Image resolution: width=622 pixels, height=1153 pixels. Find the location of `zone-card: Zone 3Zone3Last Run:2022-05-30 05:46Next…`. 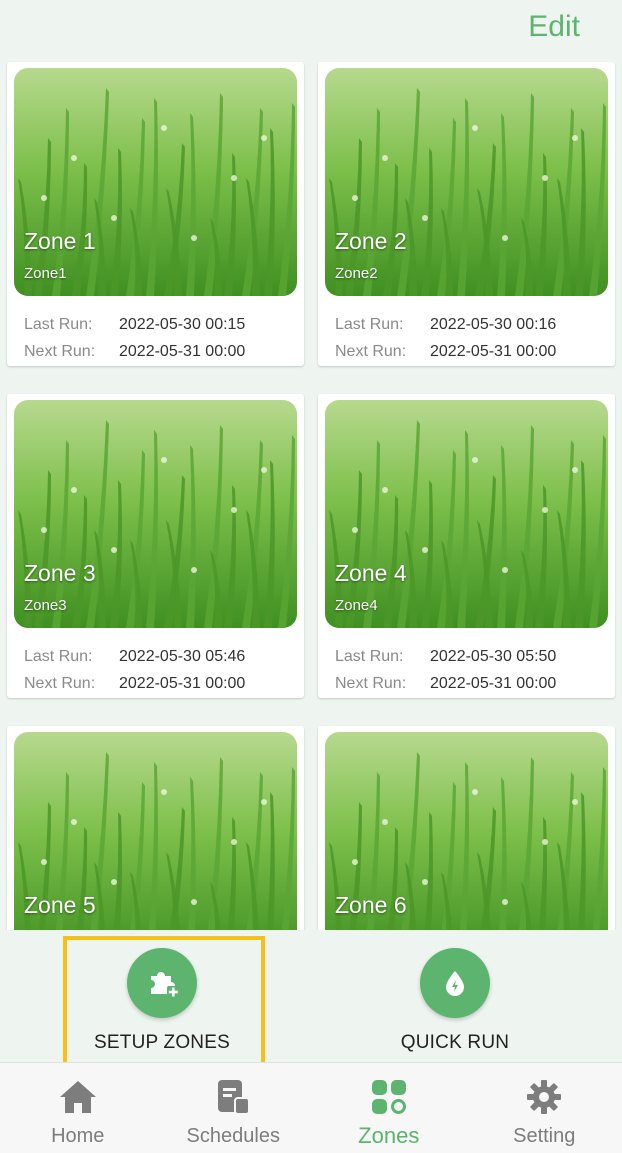

zone-card: Zone 3Zone3Last Run:2022-05-30 05:46Next… is located at coordinates (155, 546).